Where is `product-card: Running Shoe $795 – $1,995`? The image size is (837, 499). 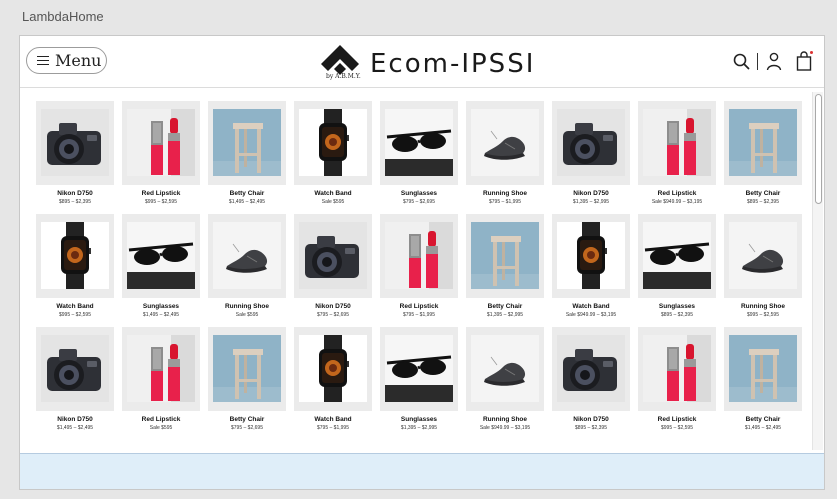 product-card: Running Shoe $795 – $1,995 is located at coordinates (505, 153).